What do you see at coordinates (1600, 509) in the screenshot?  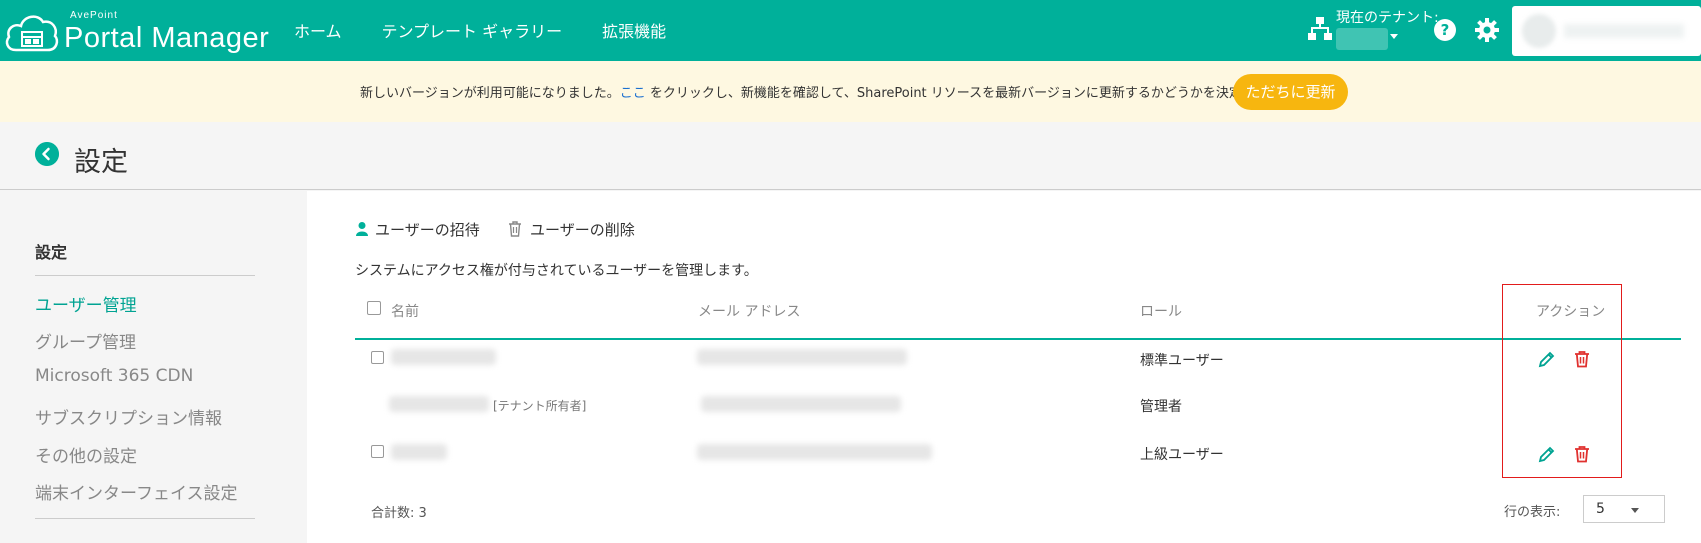 I see `rows-per-page-value: 5` at bounding box center [1600, 509].